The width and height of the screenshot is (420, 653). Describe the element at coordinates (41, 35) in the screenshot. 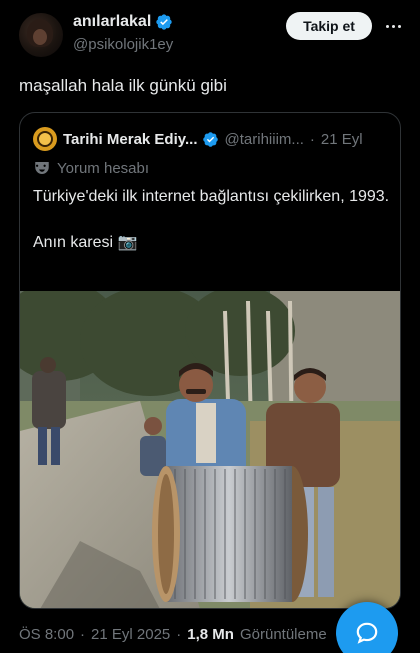

I see `author-avatar` at that location.